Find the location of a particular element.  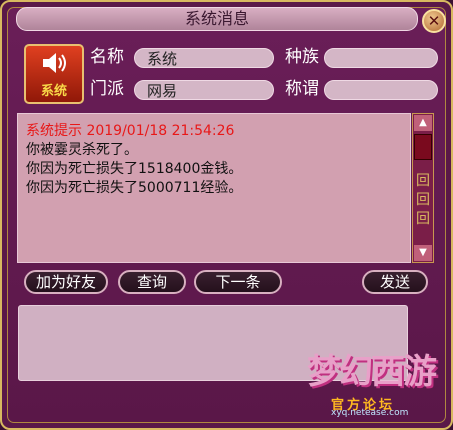

faction-field: 网易 is located at coordinates (204, 90).